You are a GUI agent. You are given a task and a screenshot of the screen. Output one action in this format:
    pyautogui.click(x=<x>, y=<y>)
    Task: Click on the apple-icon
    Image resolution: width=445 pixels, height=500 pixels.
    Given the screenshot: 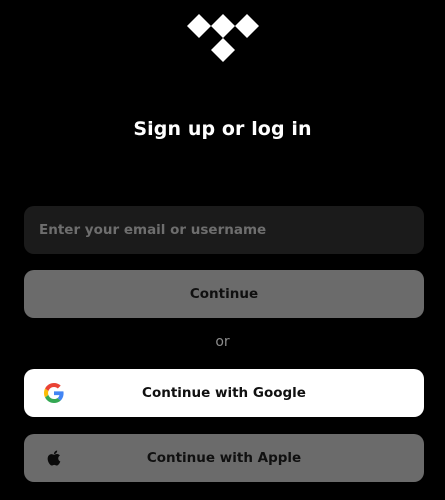 What is the action you would take?
    pyautogui.click(x=54, y=458)
    